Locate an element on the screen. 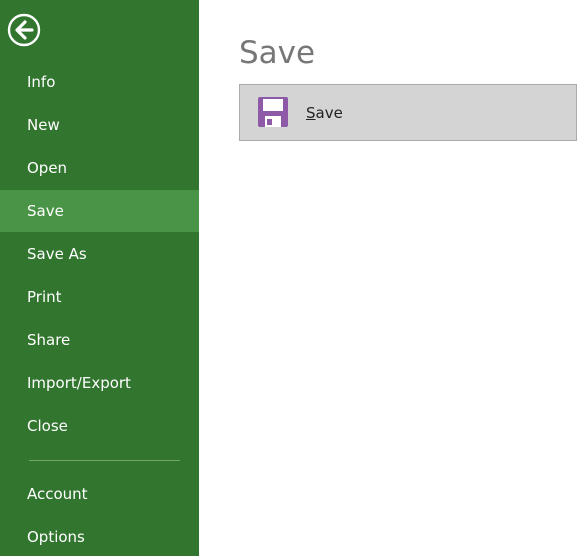 This screenshot has width=586, height=556. nav-item-info: Info is located at coordinates (99, 82).